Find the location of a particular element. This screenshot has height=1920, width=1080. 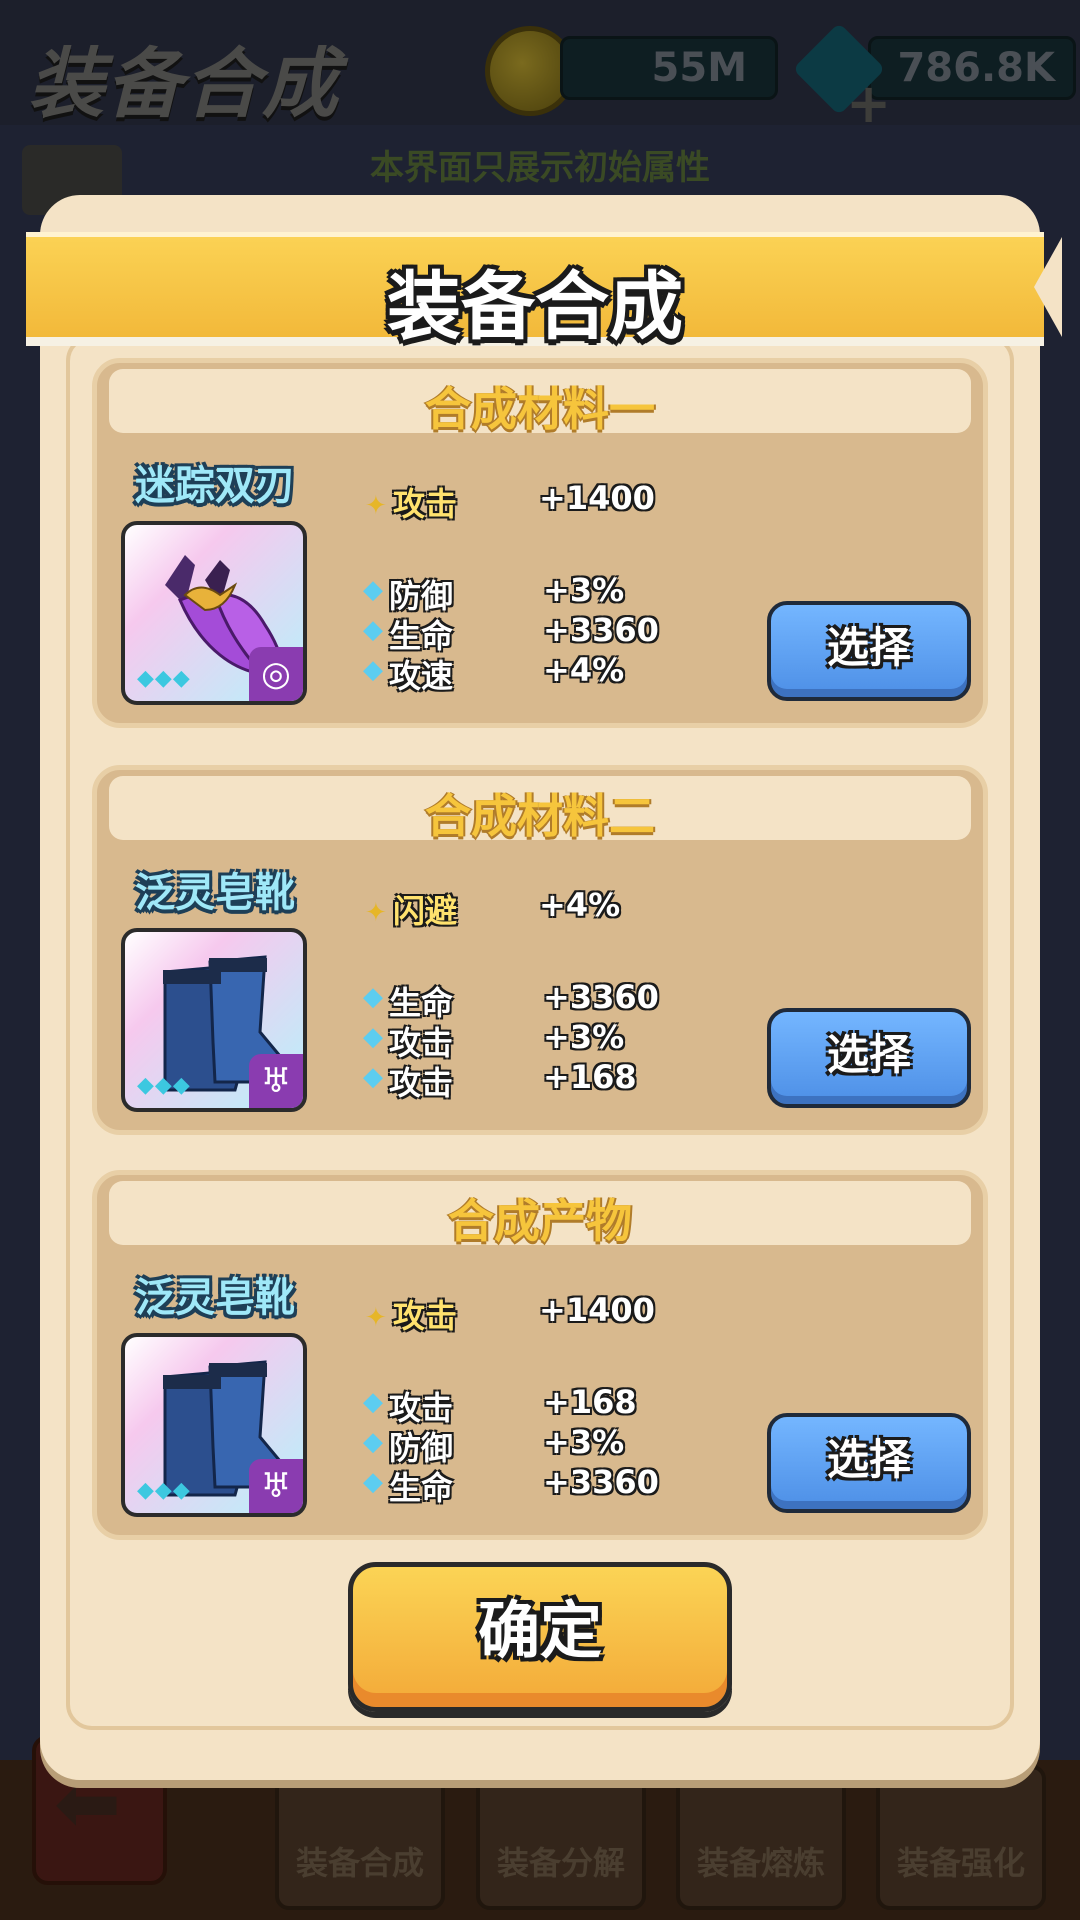

section-header: 合成产物 is located at coordinates (540, 1214).